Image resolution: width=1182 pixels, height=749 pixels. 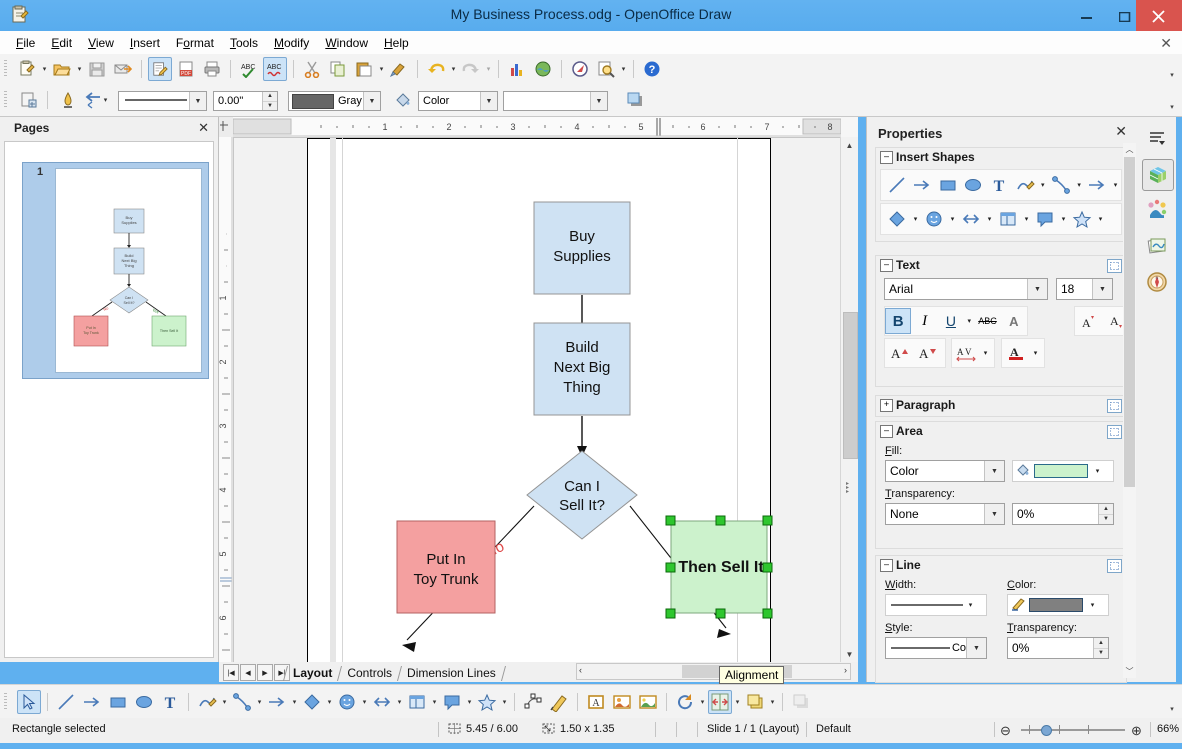 I want to click on block-arrows-dropdown-icon: ▾, so click(x=399, y=702).